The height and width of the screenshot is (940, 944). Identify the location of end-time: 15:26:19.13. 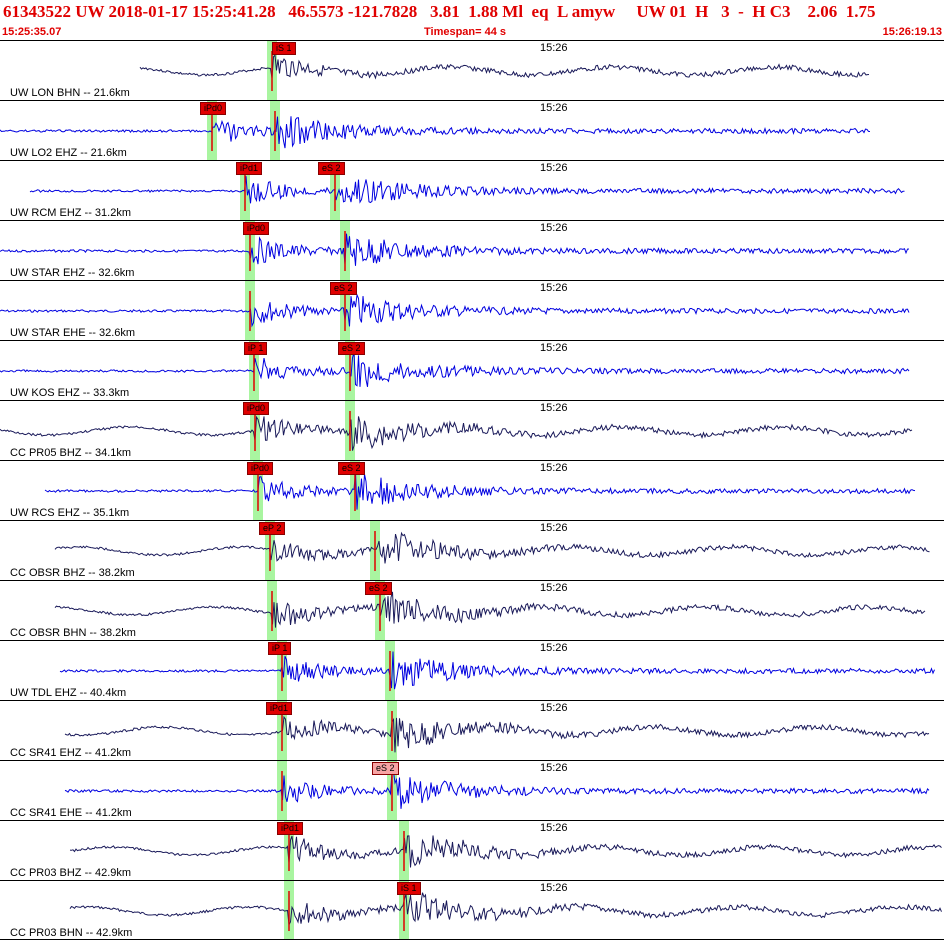
(912, 32).